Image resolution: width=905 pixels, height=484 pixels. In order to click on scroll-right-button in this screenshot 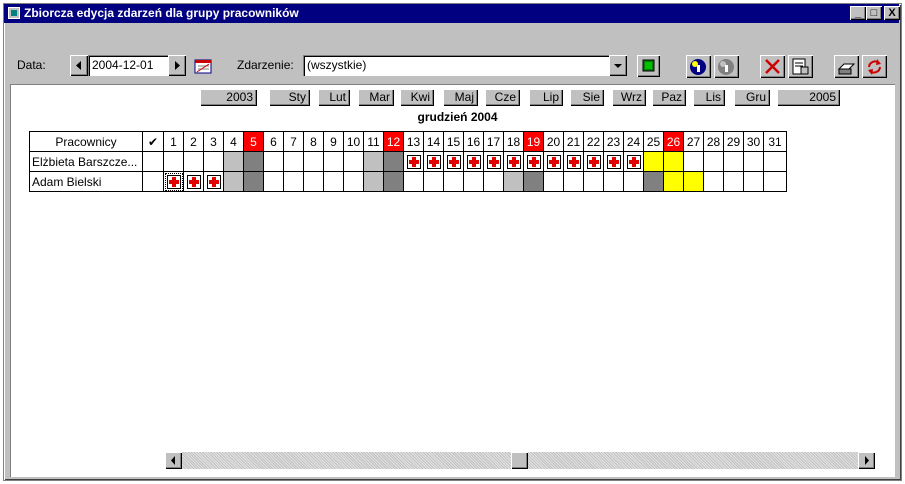, I will do `click(866, 460)`.